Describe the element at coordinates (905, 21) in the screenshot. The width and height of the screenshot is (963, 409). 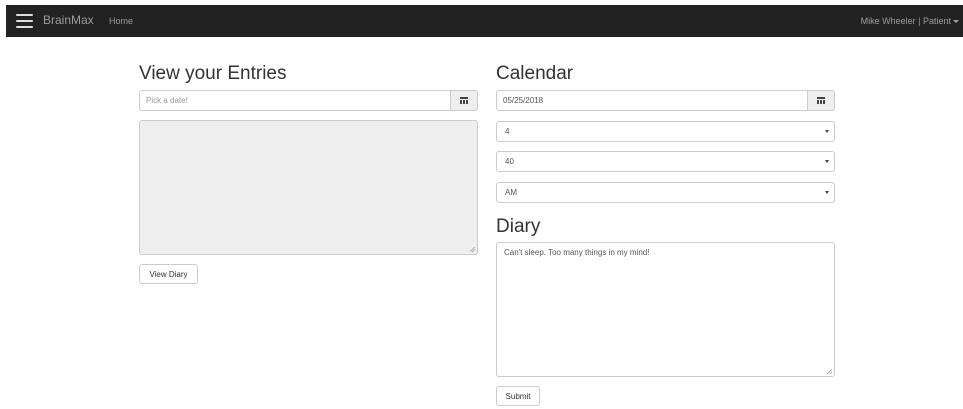
I see `user-menu-label: Mike Wheeler | Patient` at that location.